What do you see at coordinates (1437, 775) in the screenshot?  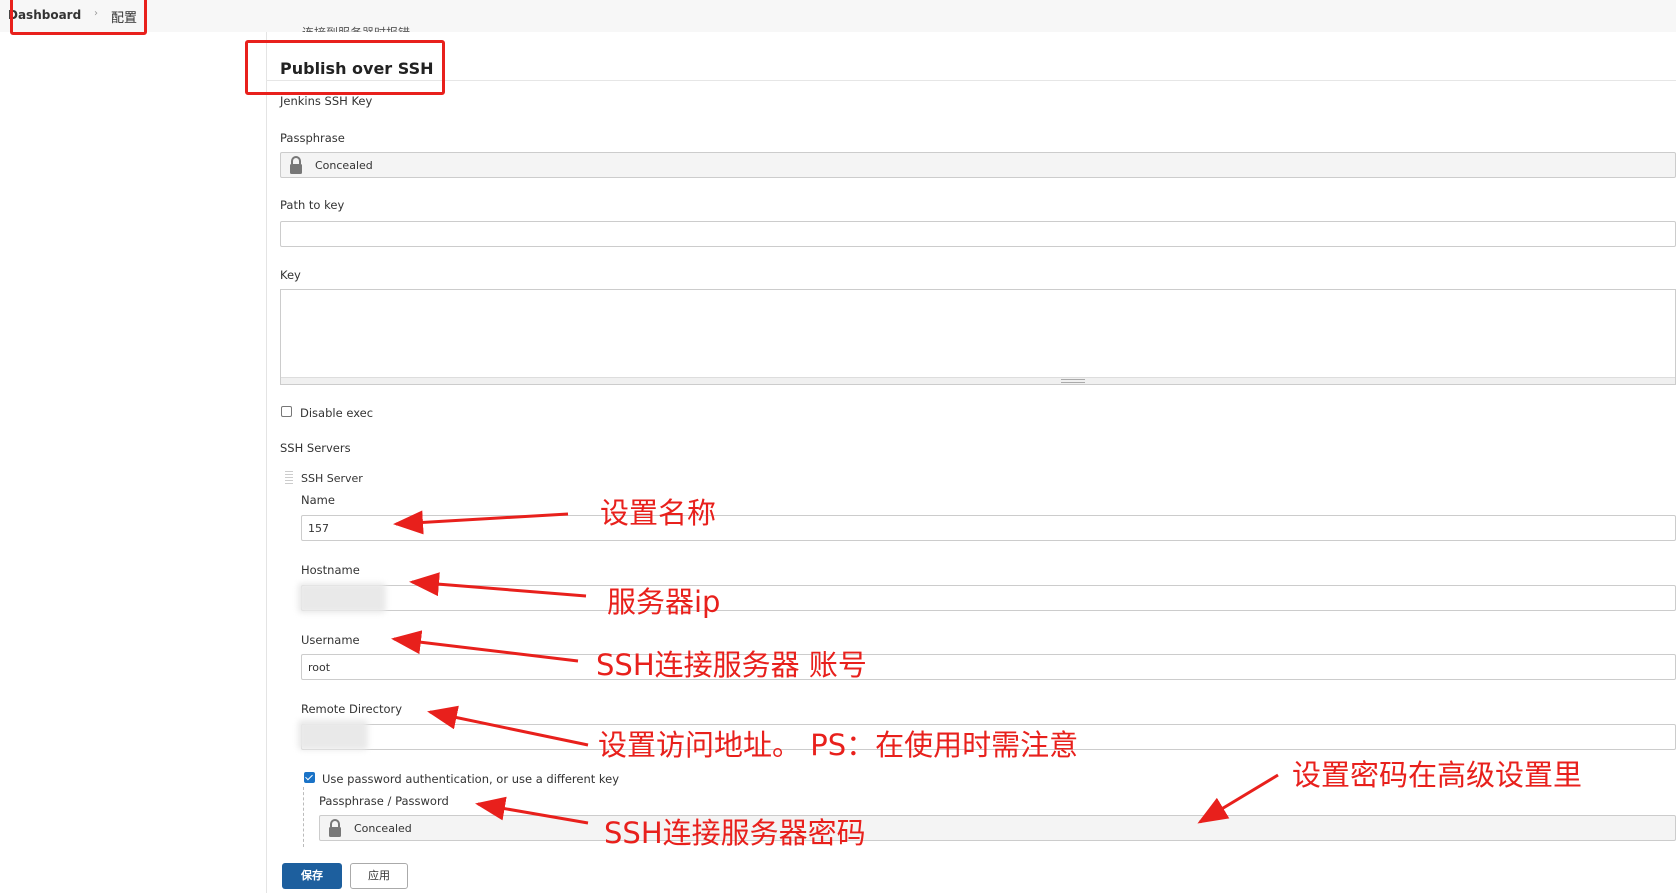 I see `annotation-advanced: 设置密码在高级设置里` at bounding box center [1437, 775].